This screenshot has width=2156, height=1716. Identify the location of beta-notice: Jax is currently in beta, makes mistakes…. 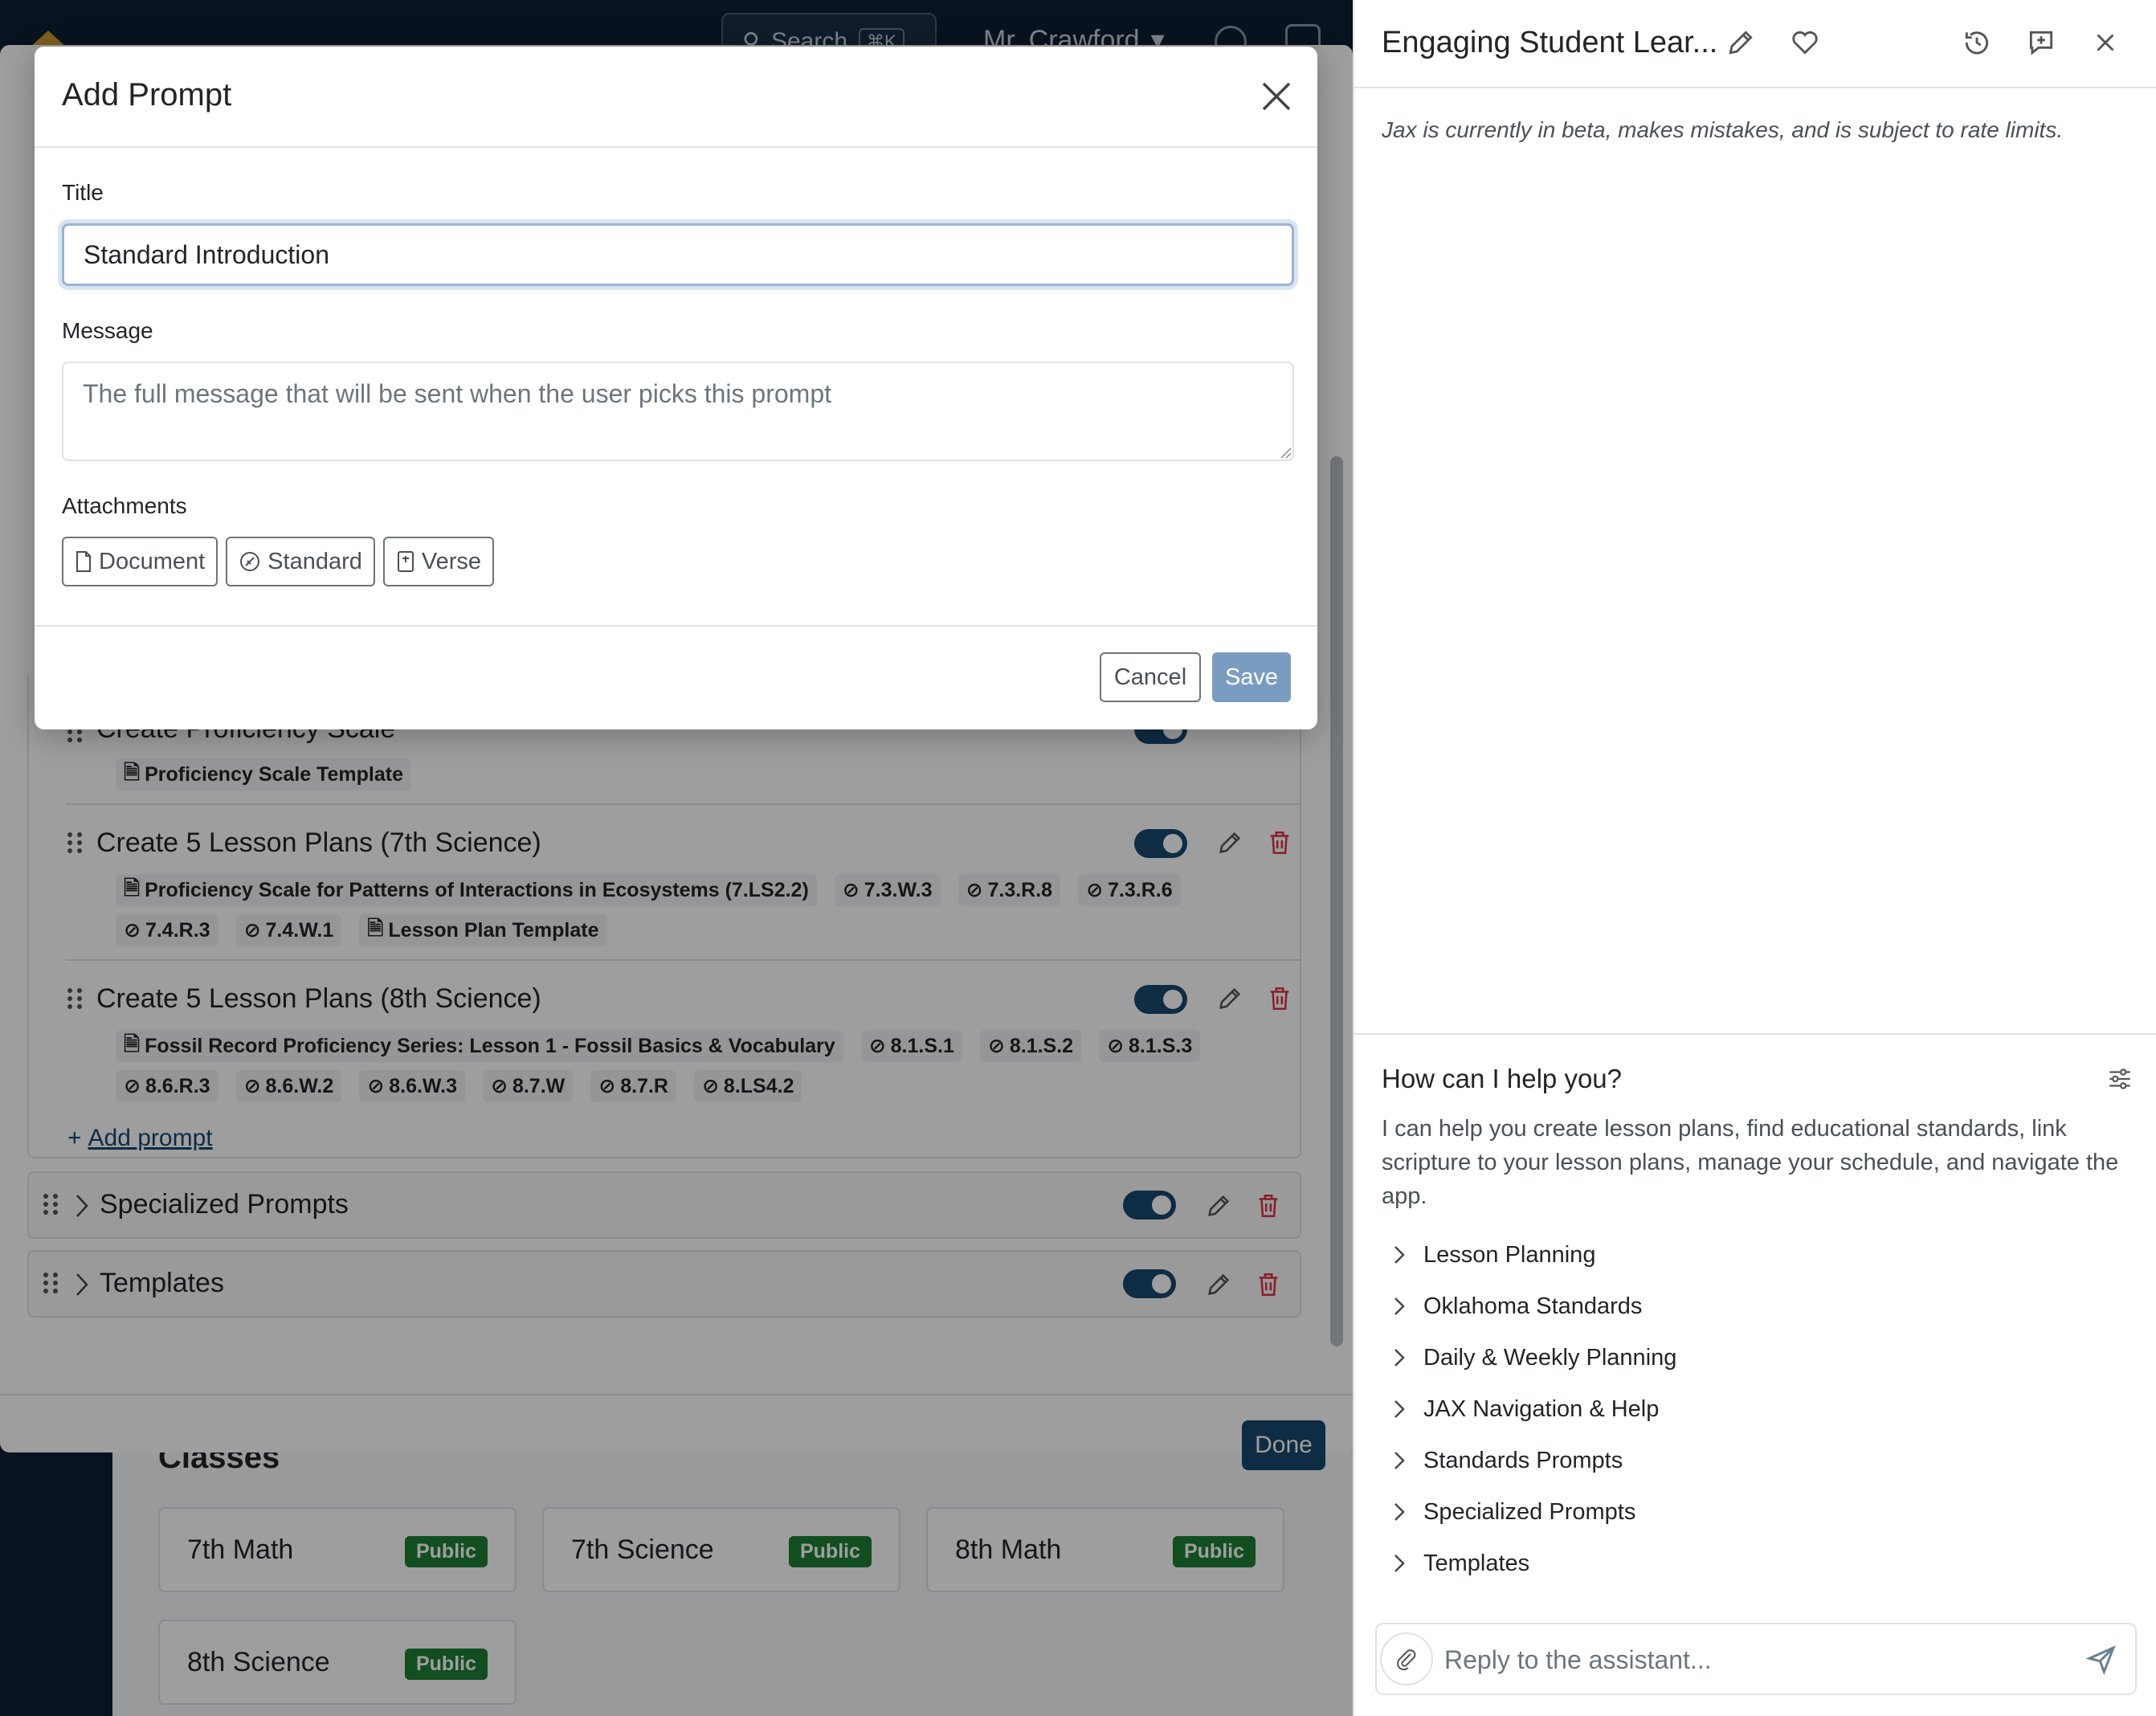
(1723, 129).